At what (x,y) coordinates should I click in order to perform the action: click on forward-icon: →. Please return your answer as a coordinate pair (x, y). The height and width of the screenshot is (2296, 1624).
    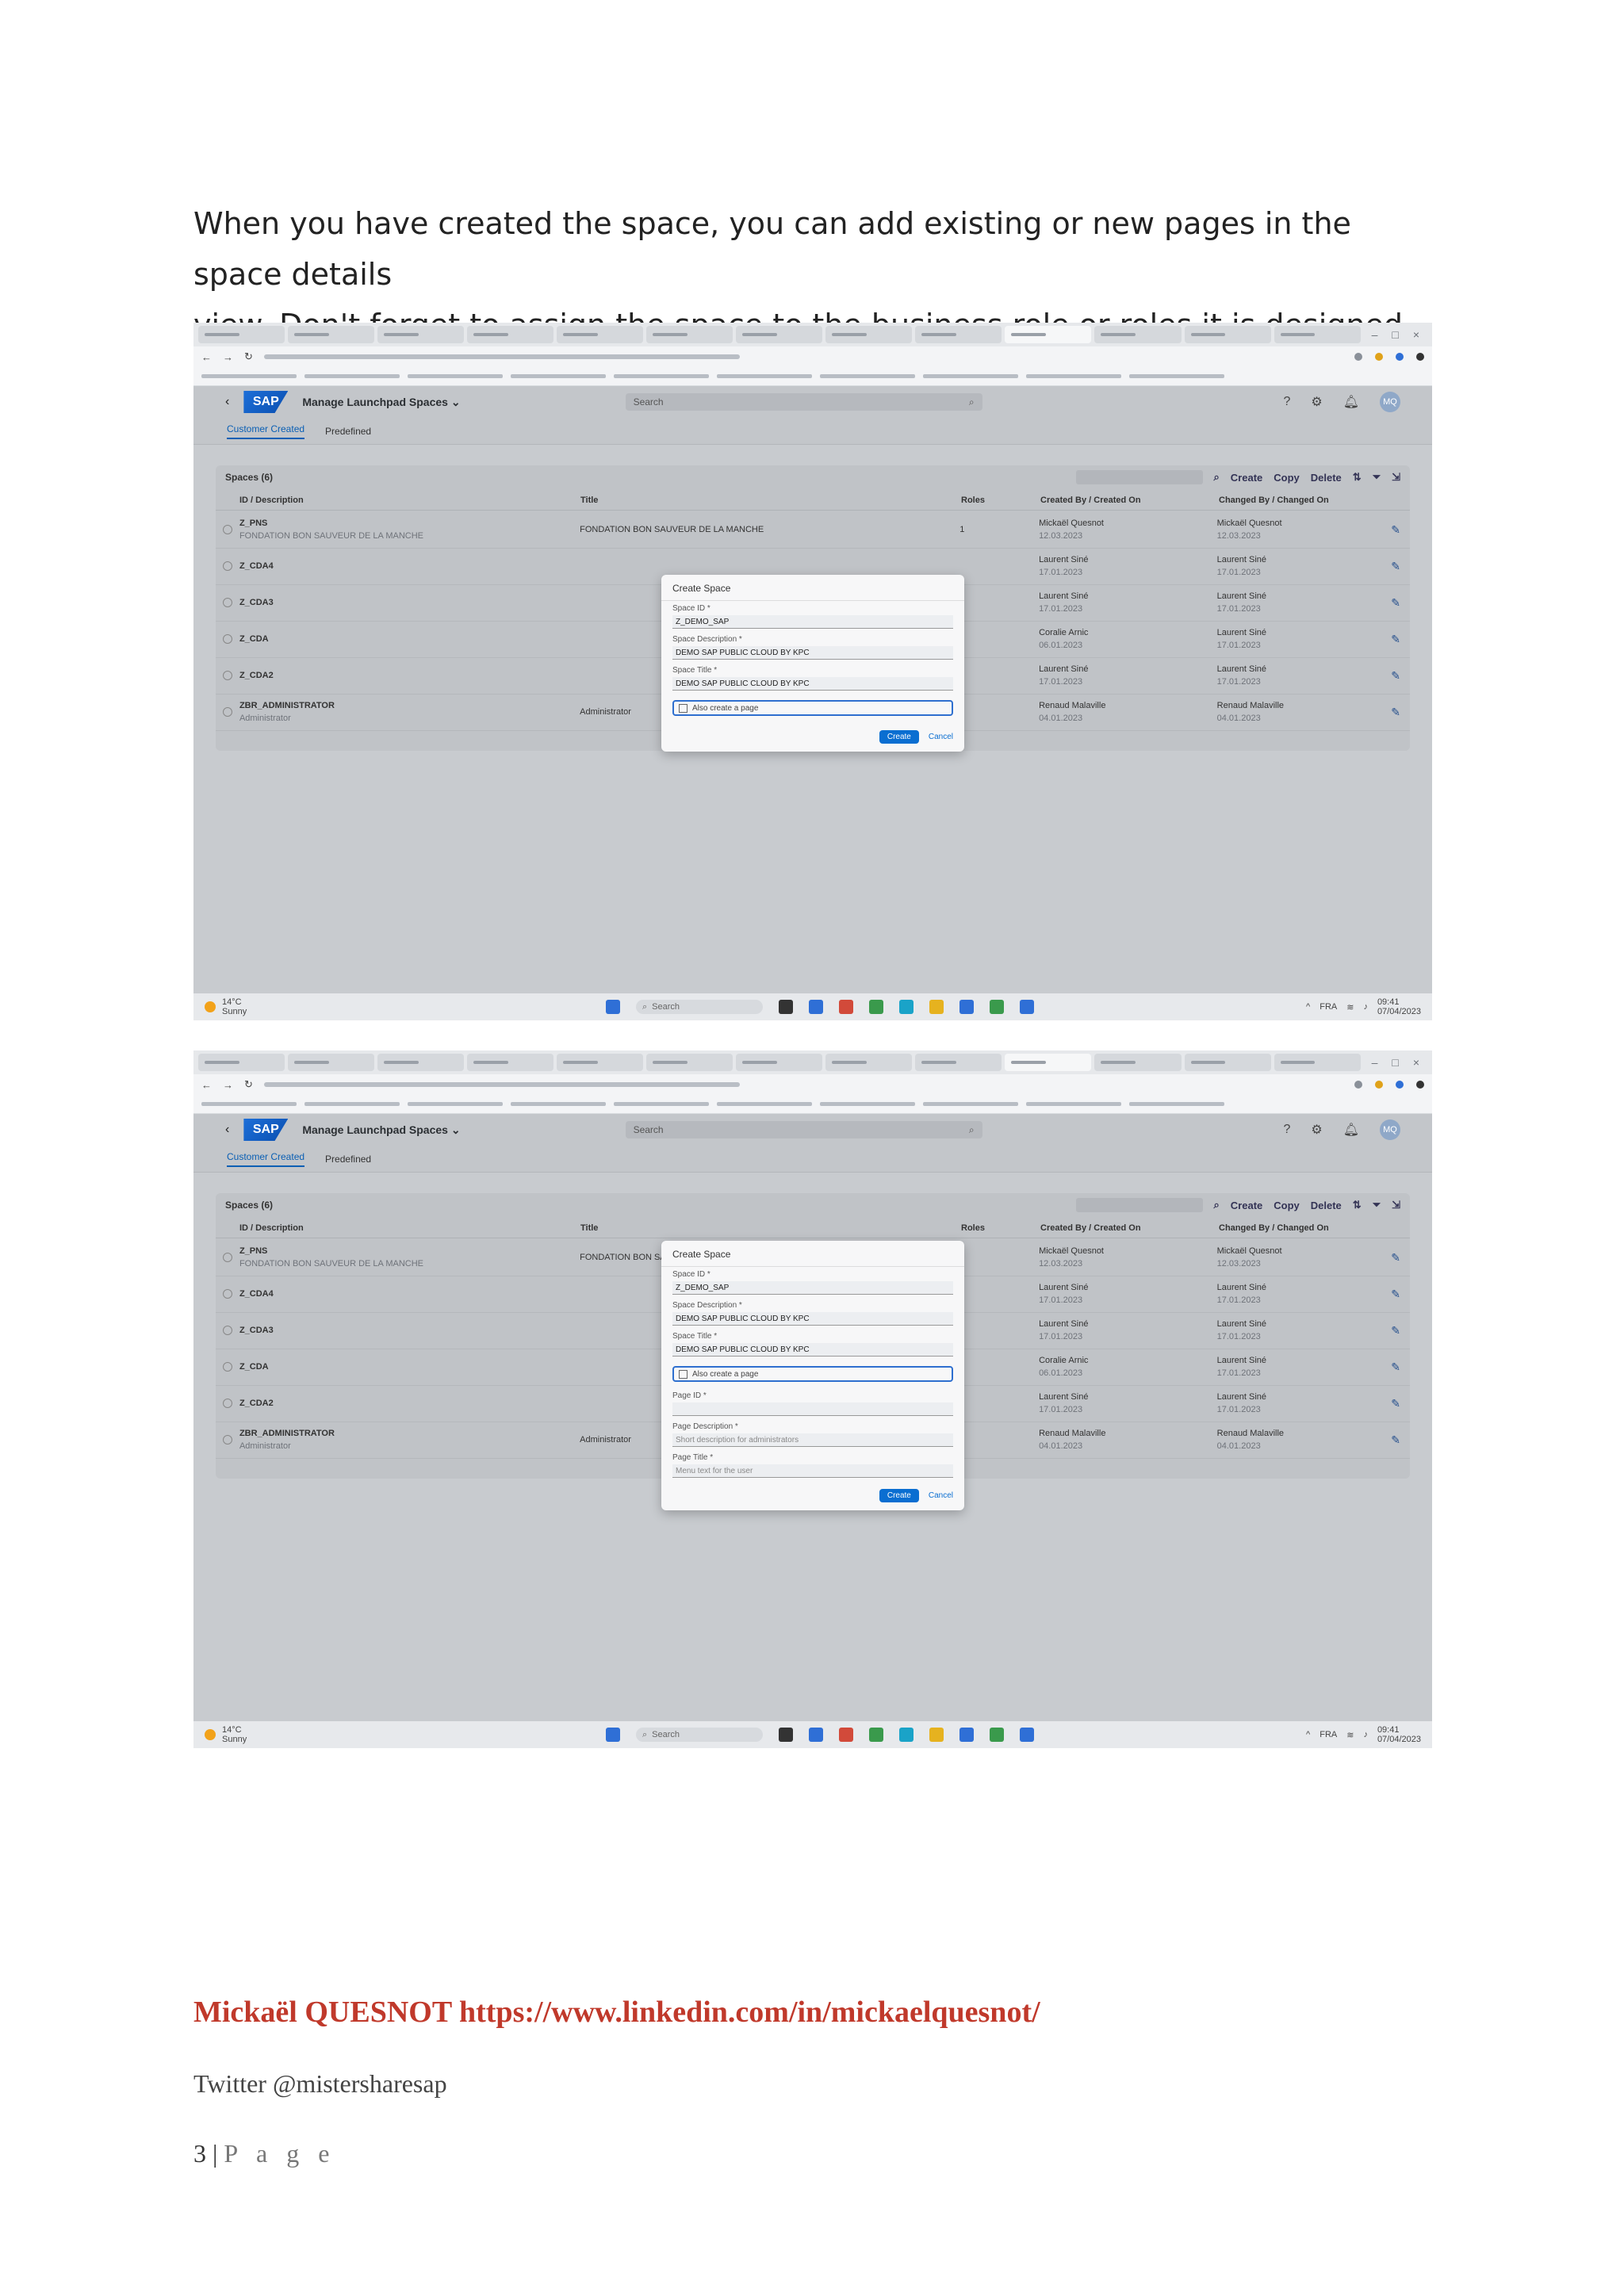
    Looking at the image, I should click on (228, 357).